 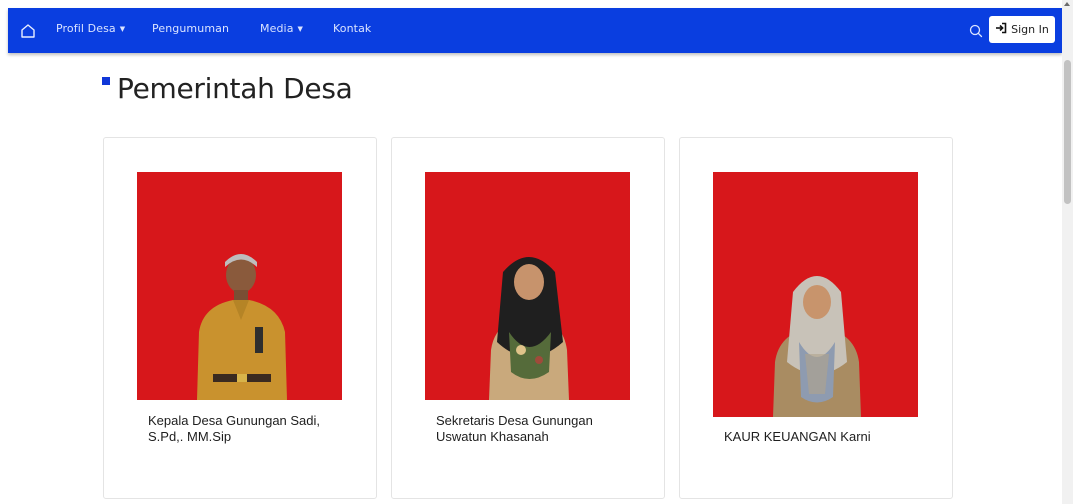 I want to click on sign-in-button: Sign In, so click(x=1022, y=29).